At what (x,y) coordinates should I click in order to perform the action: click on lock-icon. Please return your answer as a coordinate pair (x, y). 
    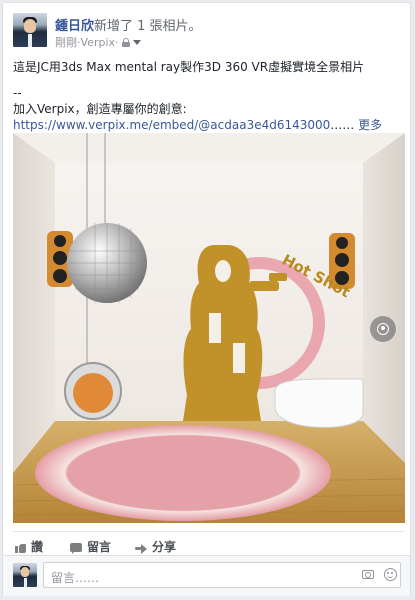
    Looking at the image, I should click on (125, 42).